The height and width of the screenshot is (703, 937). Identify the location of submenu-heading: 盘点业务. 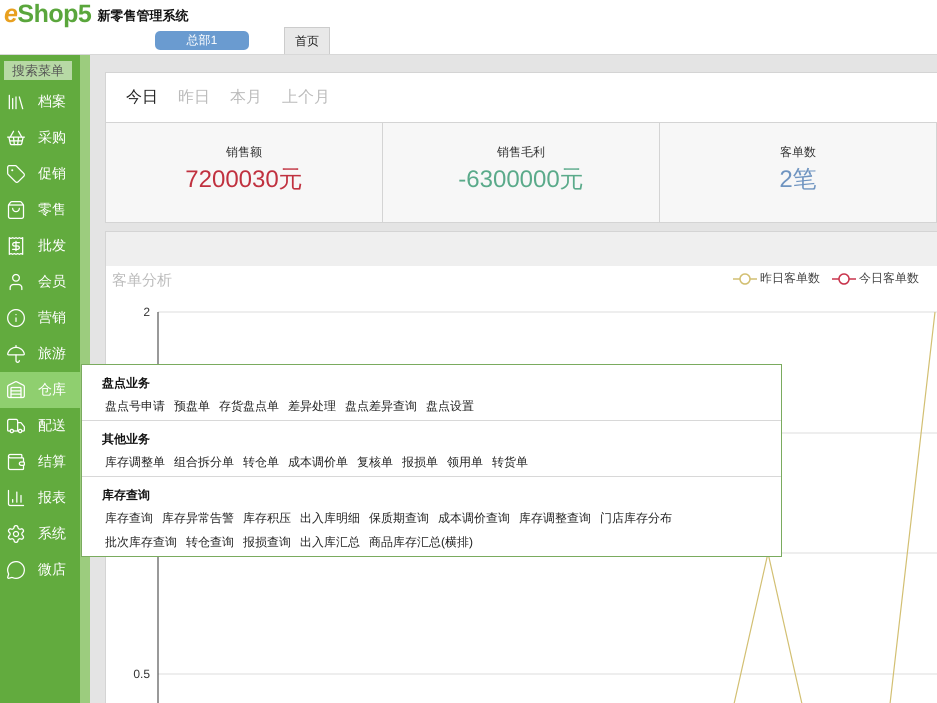
(126, 383).